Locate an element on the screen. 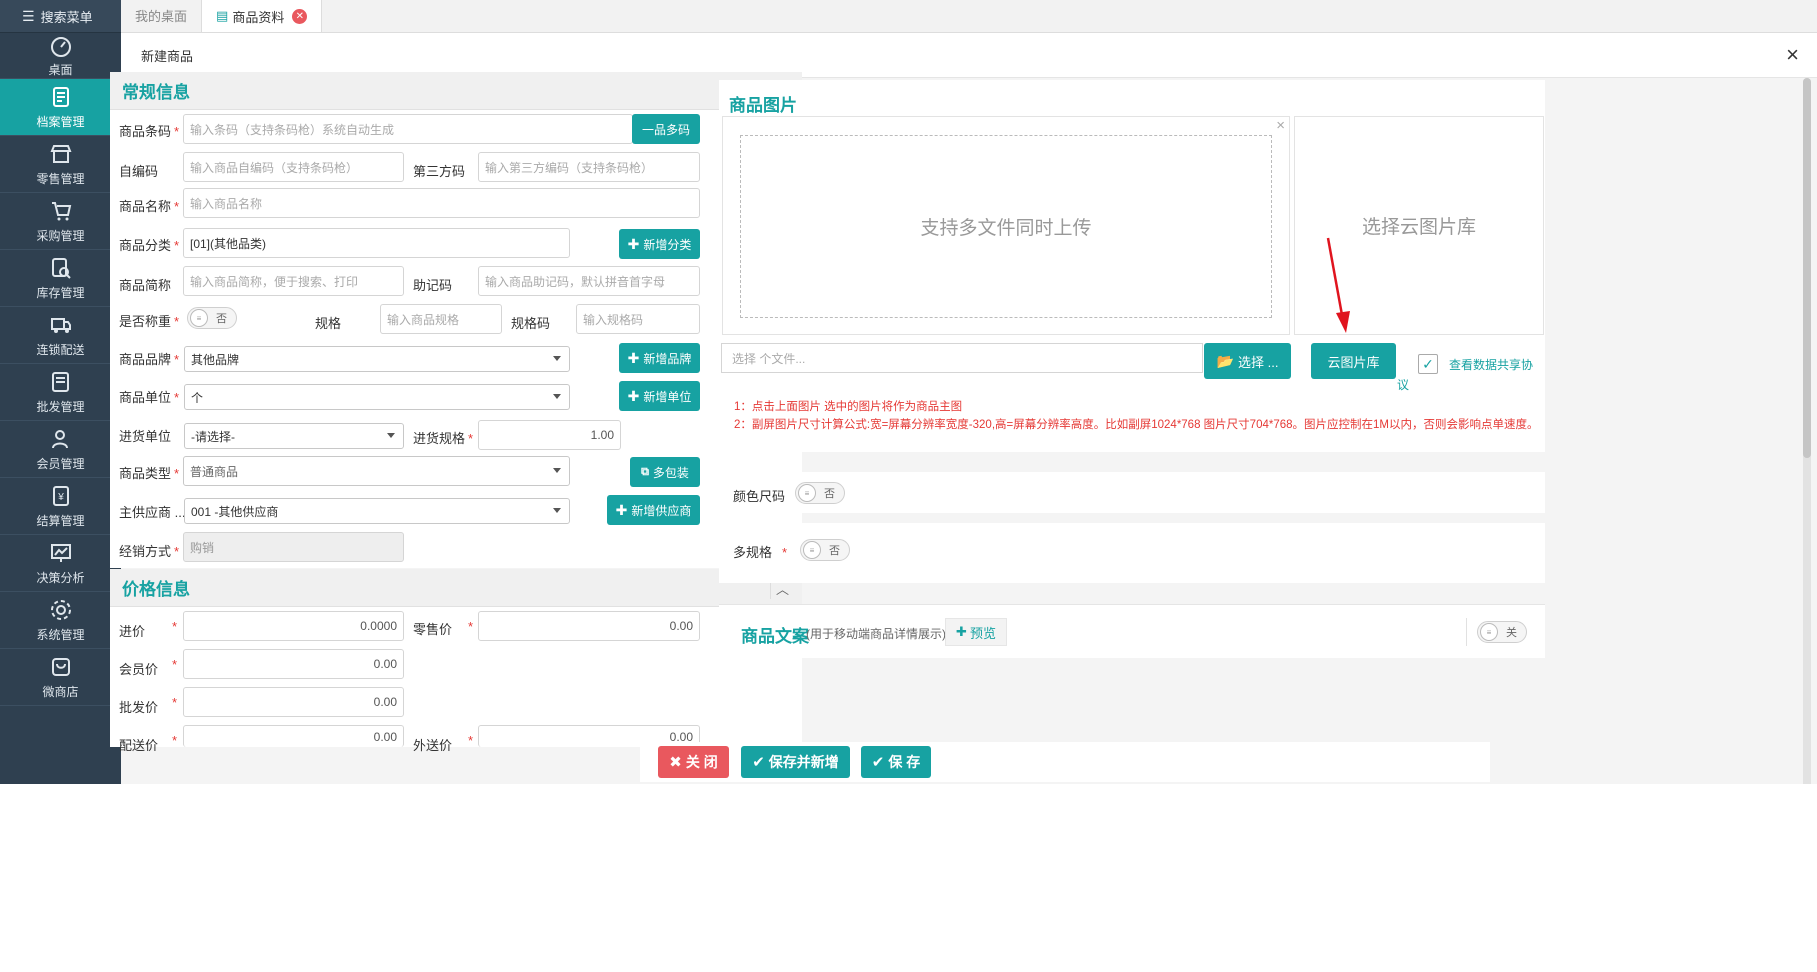  external-price-label: 外送价 is located at coordinates (433, 745).